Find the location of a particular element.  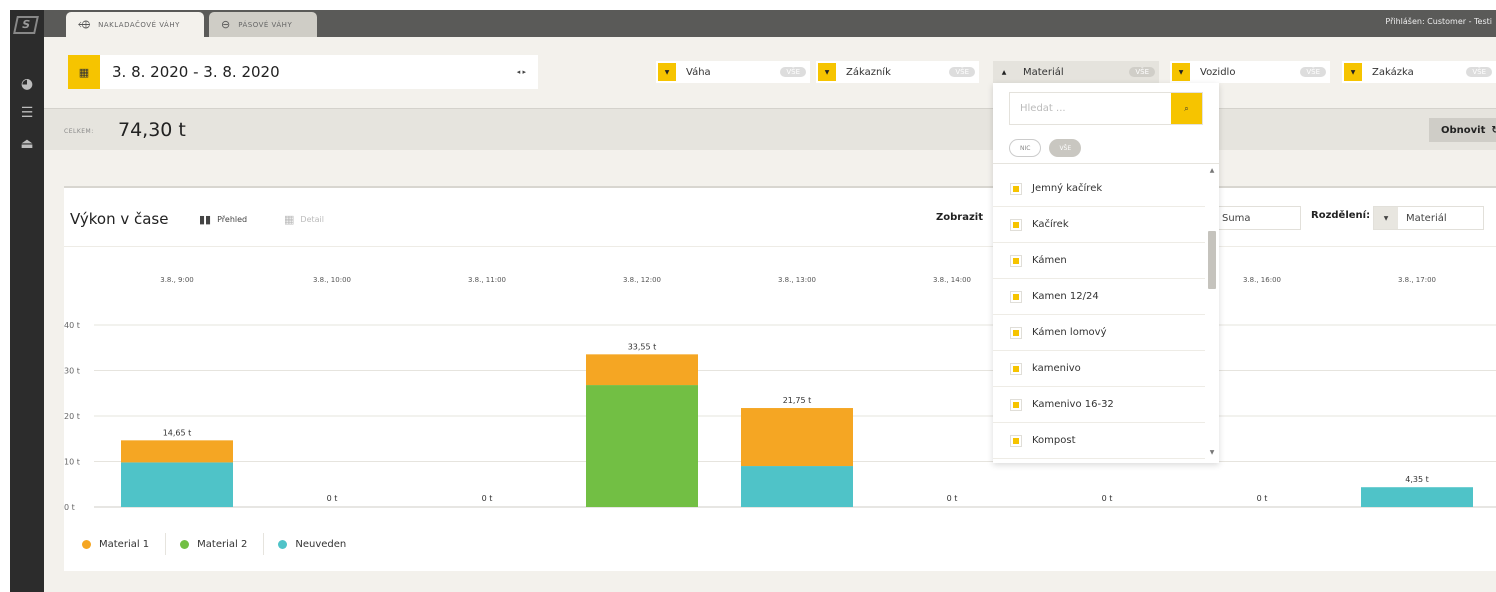

filter-label: Váha is located at coordinates (698, 72).